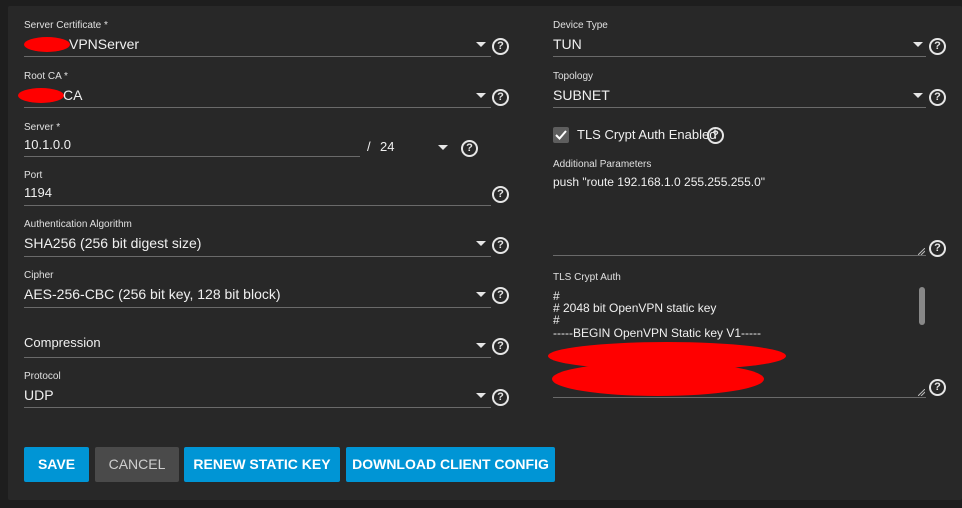 The width and height of the screenshot is (962, 508). I want to click on server-label: Server *, so click(42, 127).